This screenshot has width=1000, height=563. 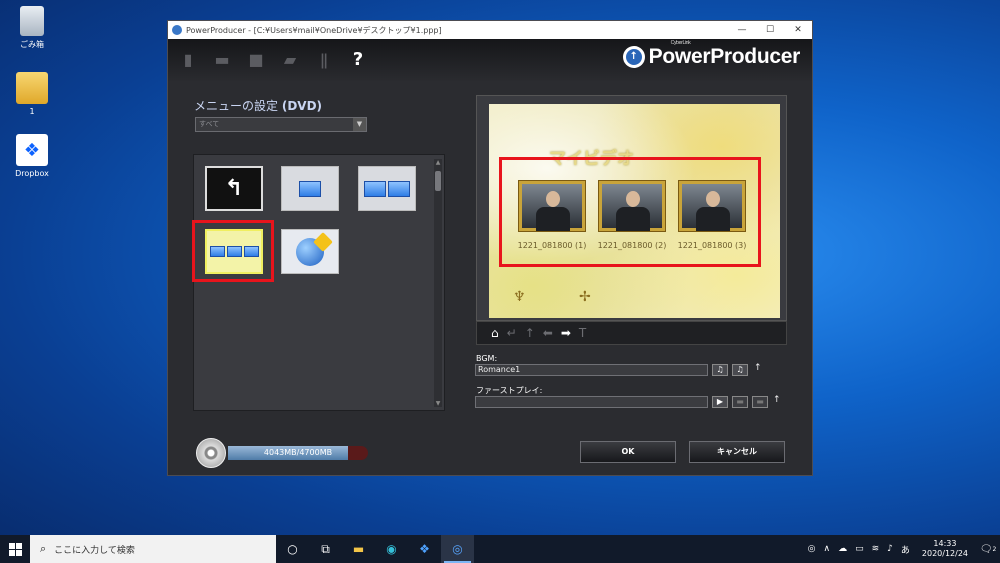 I want to click on ime-indicator: あ, so click(x=905, y=549).